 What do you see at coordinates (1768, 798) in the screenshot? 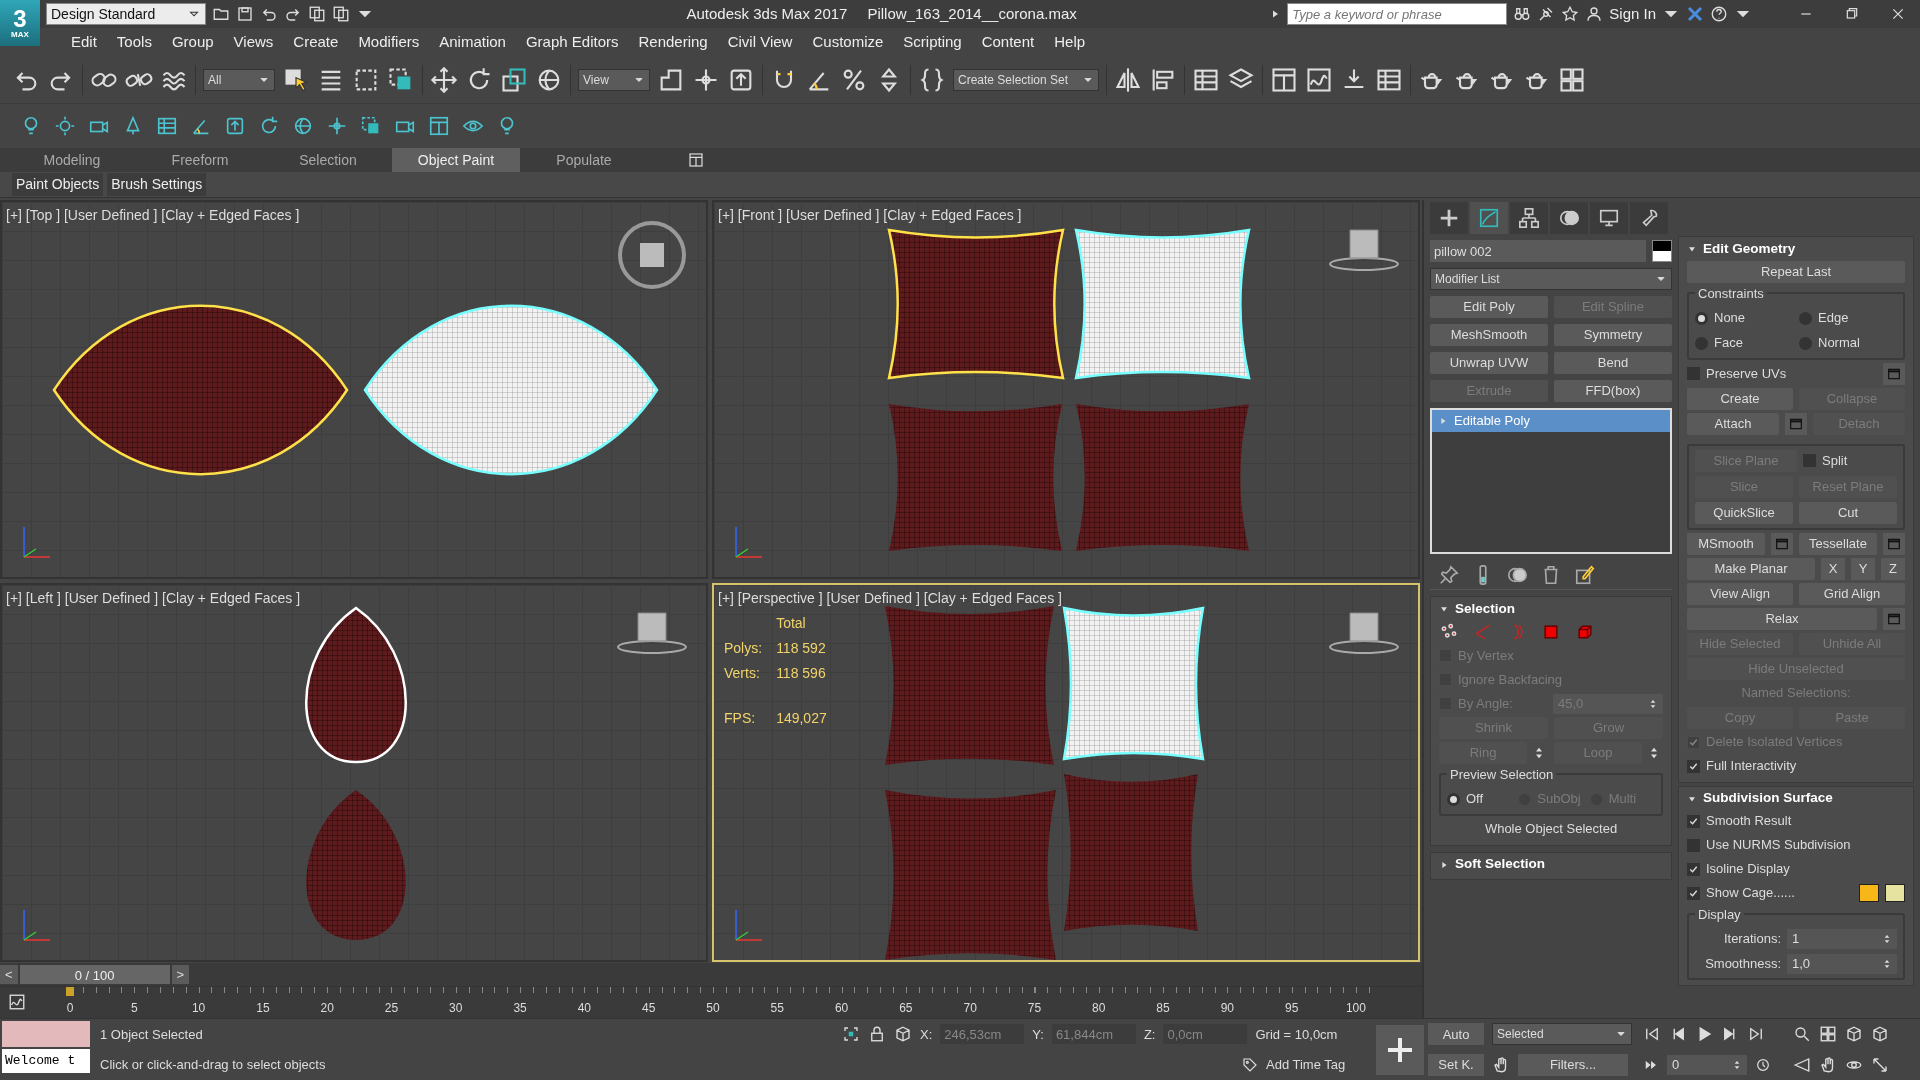
I see `rollout-title: Subdivision Surface` at bounding box center [1768, 798].